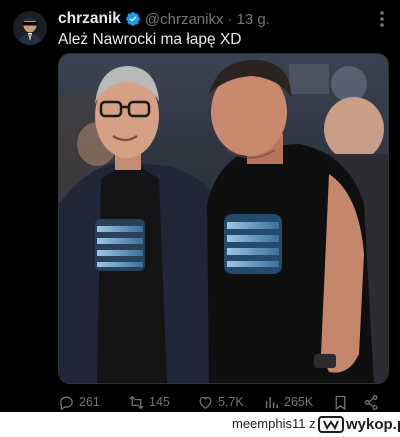 The width and height of the screenshot is (400, 437). I want to click on bookmark-icon, so click(340, 402).